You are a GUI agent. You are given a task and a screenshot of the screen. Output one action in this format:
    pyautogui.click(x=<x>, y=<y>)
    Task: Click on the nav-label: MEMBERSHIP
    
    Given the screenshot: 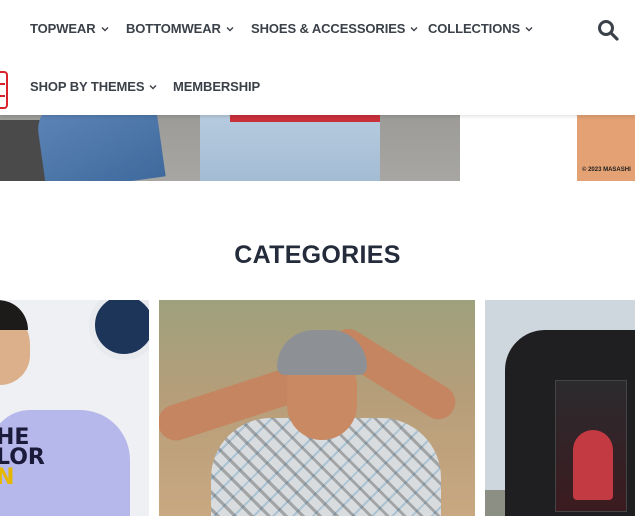 What is the action you would take?
    pyautogui.click(x=217, y=86)
    